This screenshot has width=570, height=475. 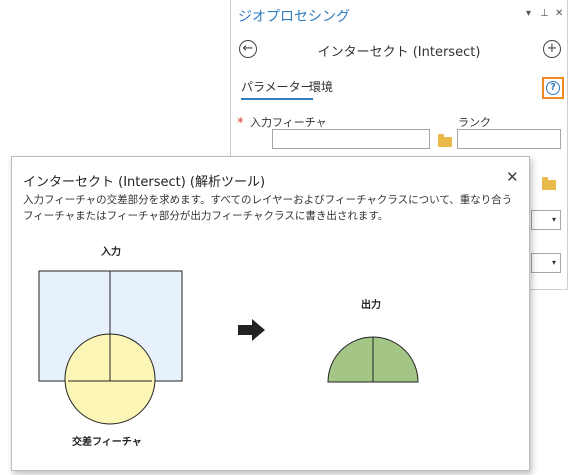 What do you see at coordinates (288, 122) in the screenshot?
I see `input-features-label: 入力フィーチャ` at bounding box center [288, 122].